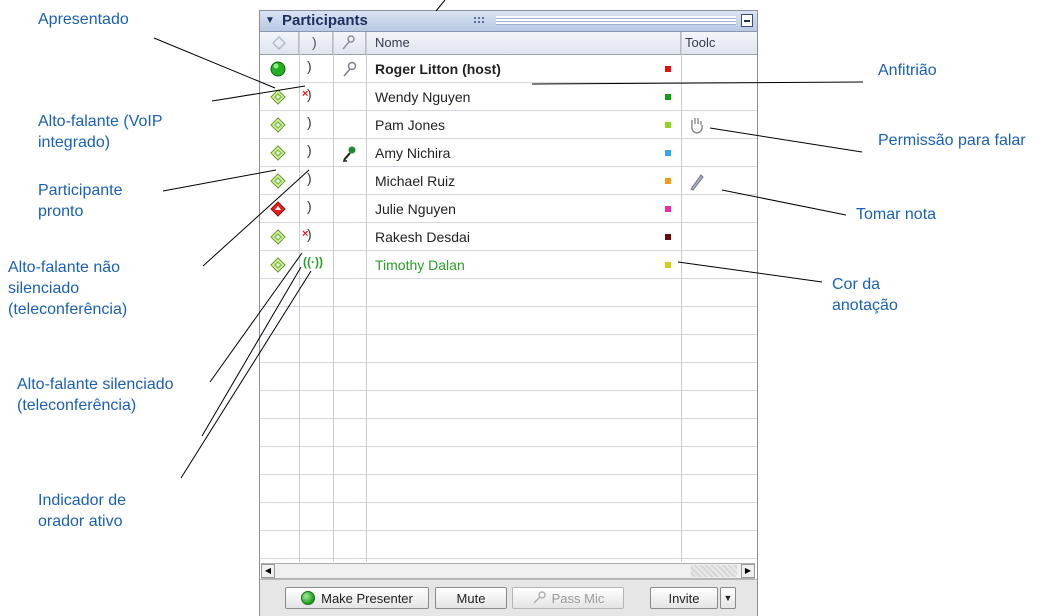  Describe the element at coordinates (423, 97) in the screenshot. I see `participant-name: Wendy Nguyen` at that location.